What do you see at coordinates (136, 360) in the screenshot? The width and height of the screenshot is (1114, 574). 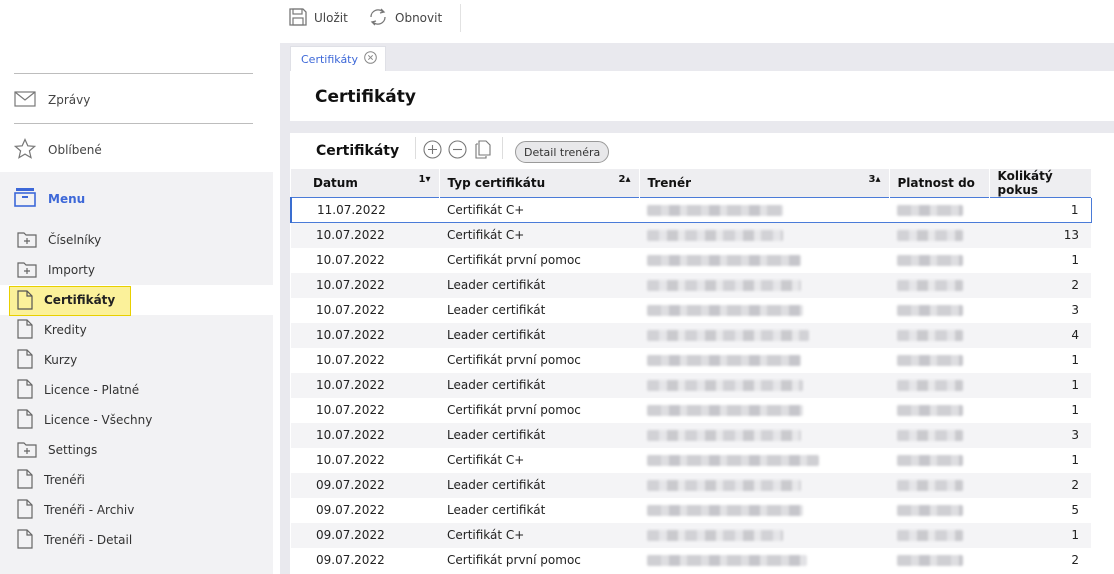 I see `sidebar-item-kurzy: Kurzy` at bounding box center [136, 360].